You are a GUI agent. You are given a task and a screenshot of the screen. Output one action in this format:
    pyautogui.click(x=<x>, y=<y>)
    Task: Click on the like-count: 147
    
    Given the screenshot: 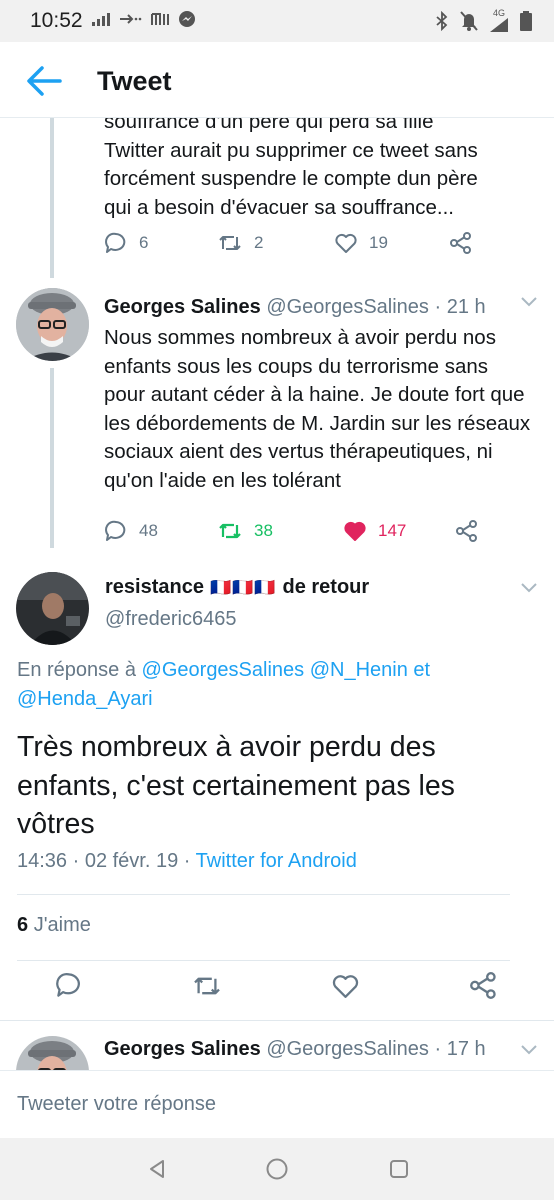 What is the action you would take?
    pyautogui.click(x=392, y=530)
    